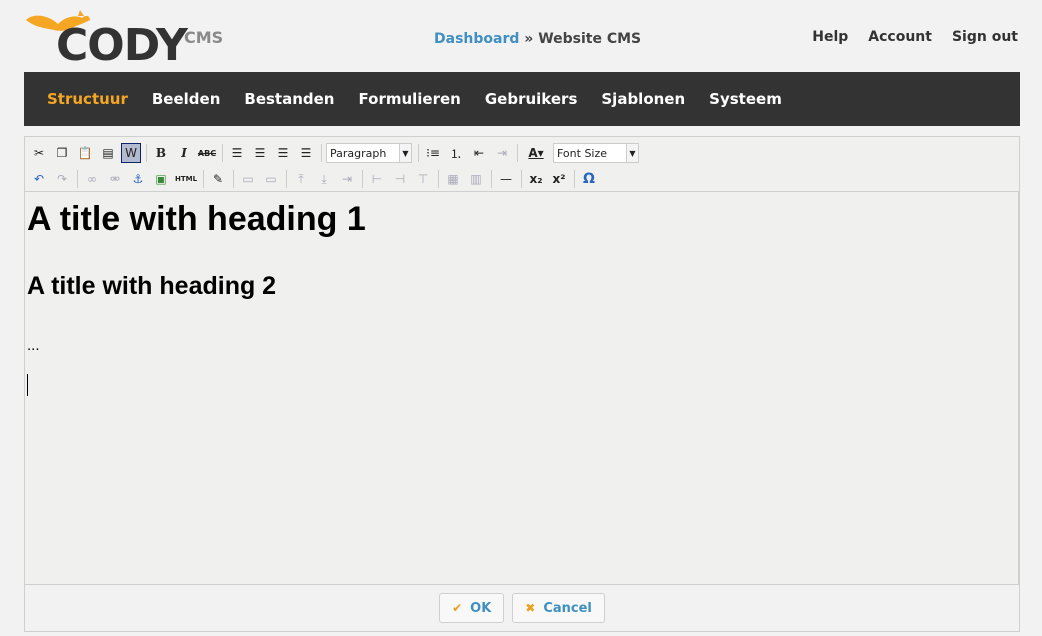  Describe the element at coordinates (218, 179) in the screenshot. I see `edit-icon: ✎` at that location.